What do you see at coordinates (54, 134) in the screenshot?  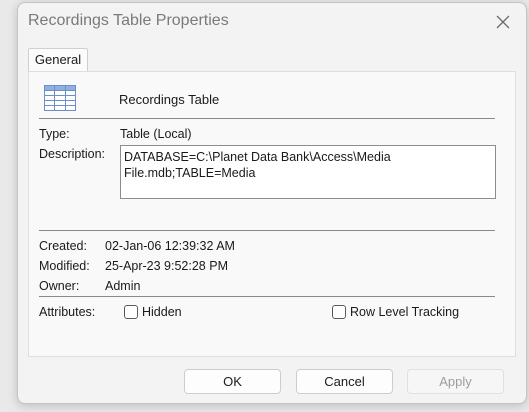 I see `type-label: Type:` at bounding box center [54, 134].